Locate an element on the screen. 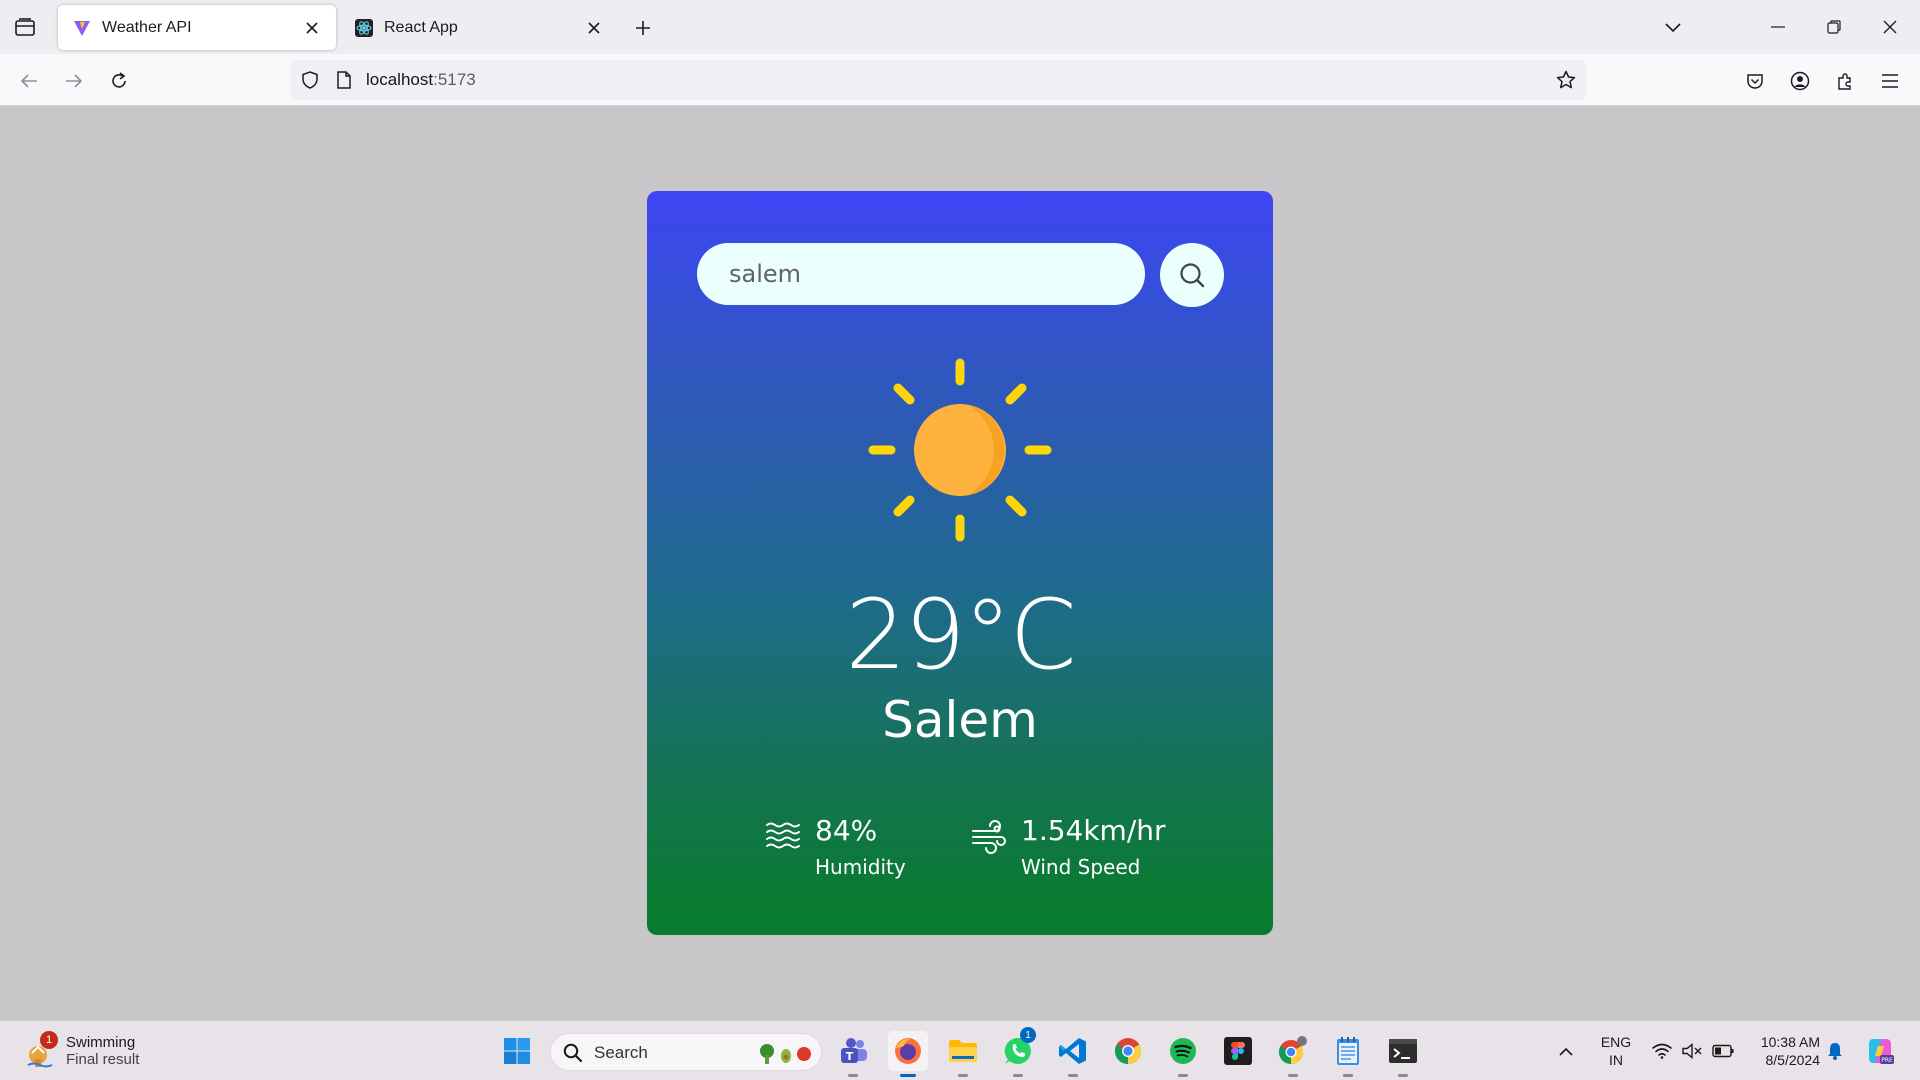 The width and height of the screenshot is (1920, 1080). file-explorer-app is located at coordinates (963, 1054).